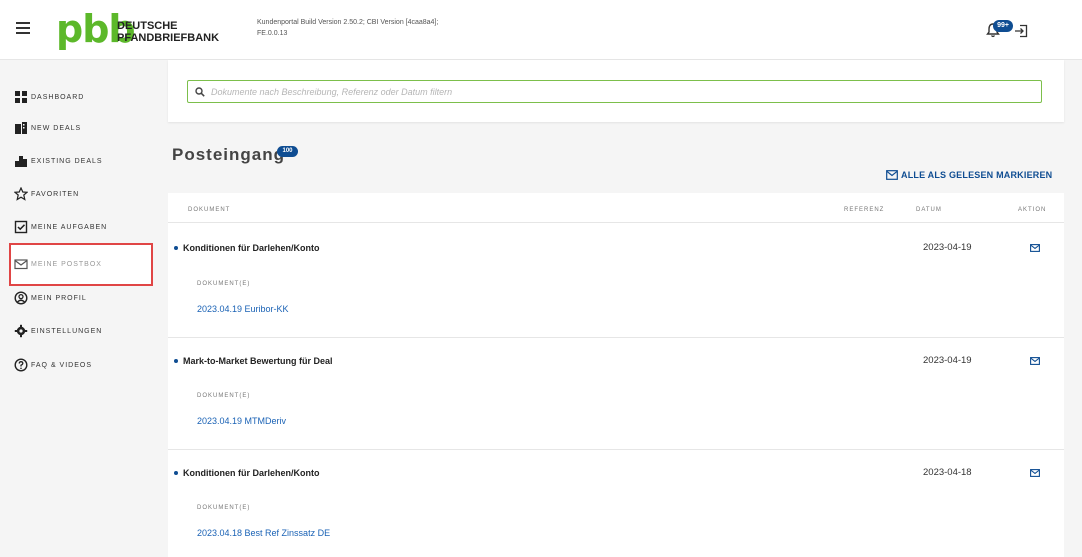 Image resolution: width=1082 pixels, height=557 pixels. I want to click on logout-icon, so click(1021, 31).